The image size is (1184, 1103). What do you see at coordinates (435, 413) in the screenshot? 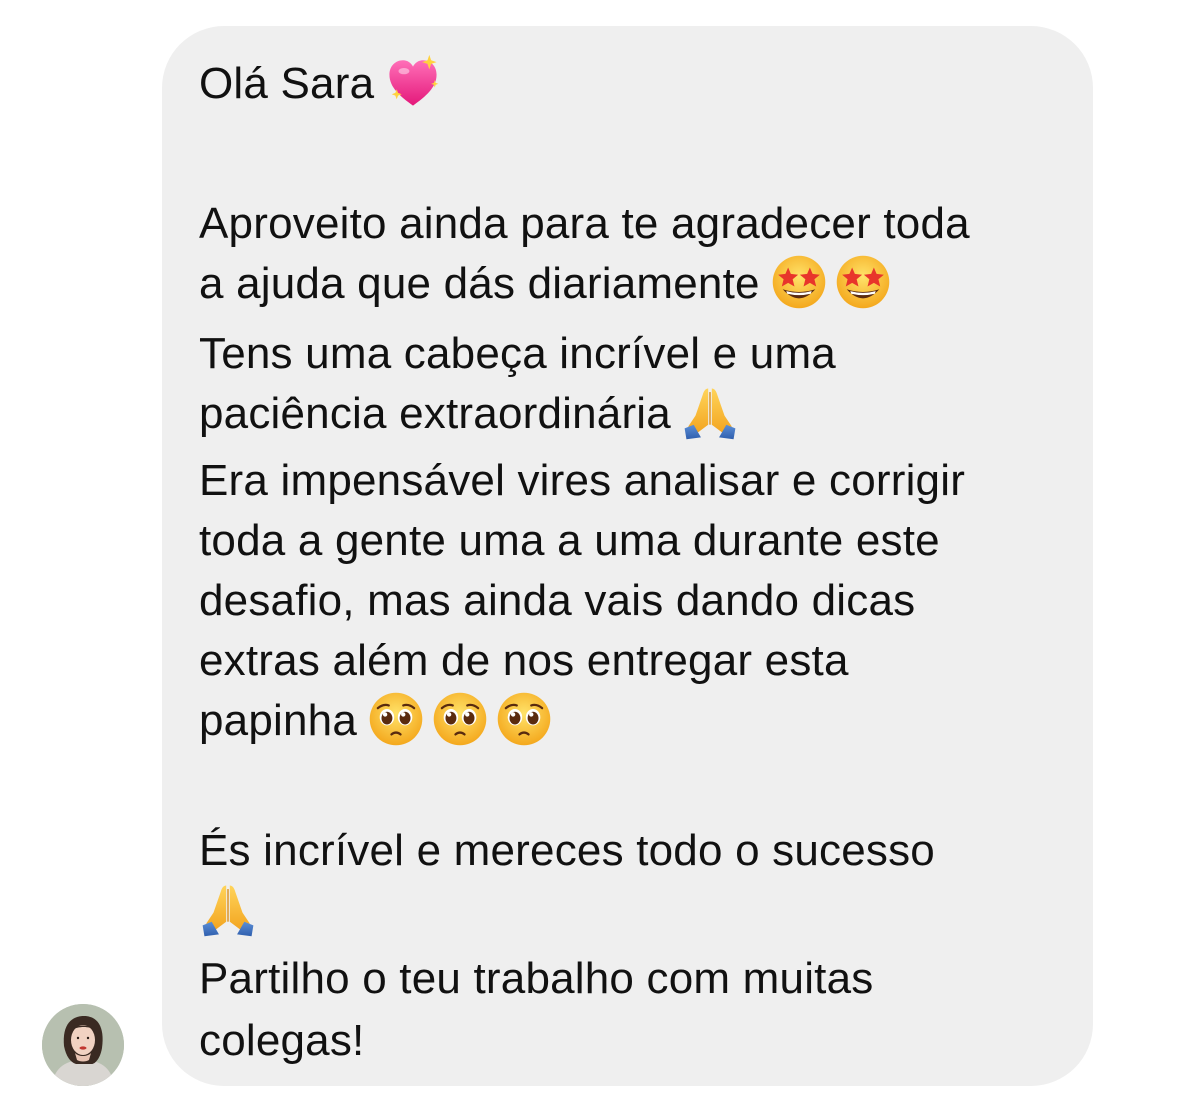
I see `message-line-text: paciência extraordinária` at bounding box center [435, 413].